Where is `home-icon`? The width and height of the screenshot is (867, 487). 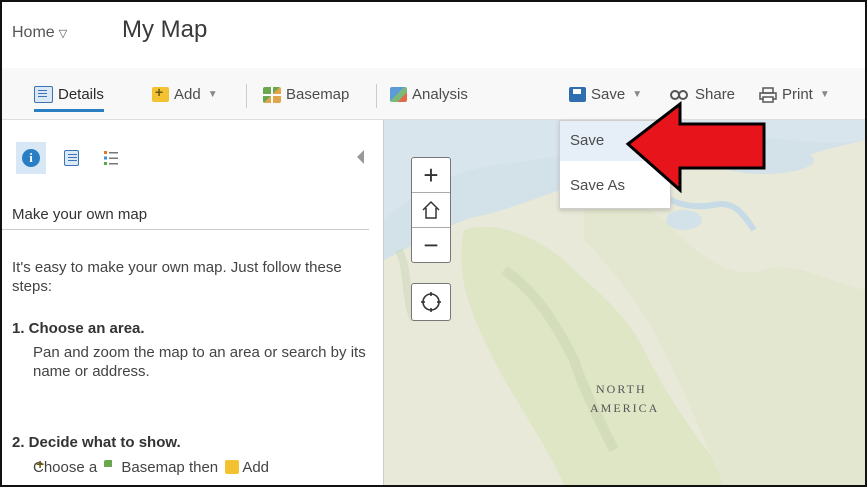 home-icon is located at coordinates (431, 209).